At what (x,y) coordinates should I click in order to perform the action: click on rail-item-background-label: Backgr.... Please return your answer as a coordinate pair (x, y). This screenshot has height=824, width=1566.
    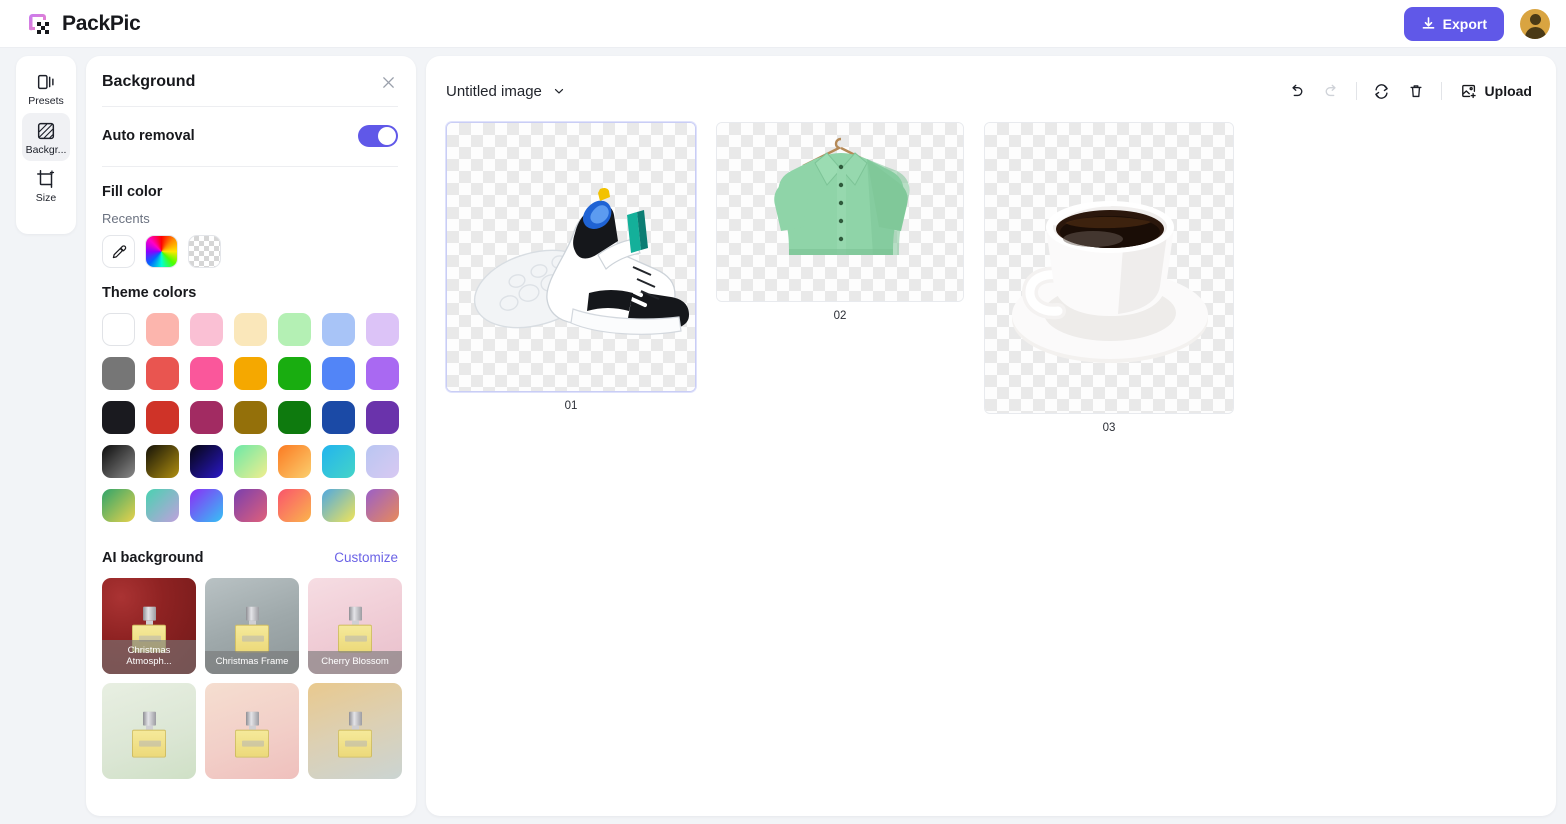
    Looking at the image, I should click on (46, 150).